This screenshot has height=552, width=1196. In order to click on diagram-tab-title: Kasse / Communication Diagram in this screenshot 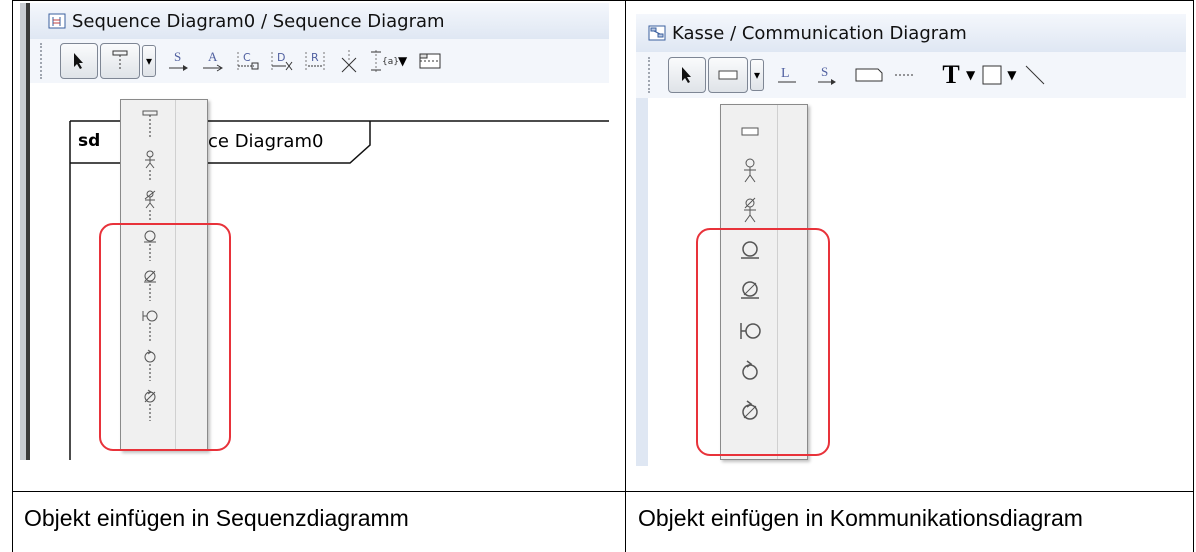, I will do `click(819, 33)`.